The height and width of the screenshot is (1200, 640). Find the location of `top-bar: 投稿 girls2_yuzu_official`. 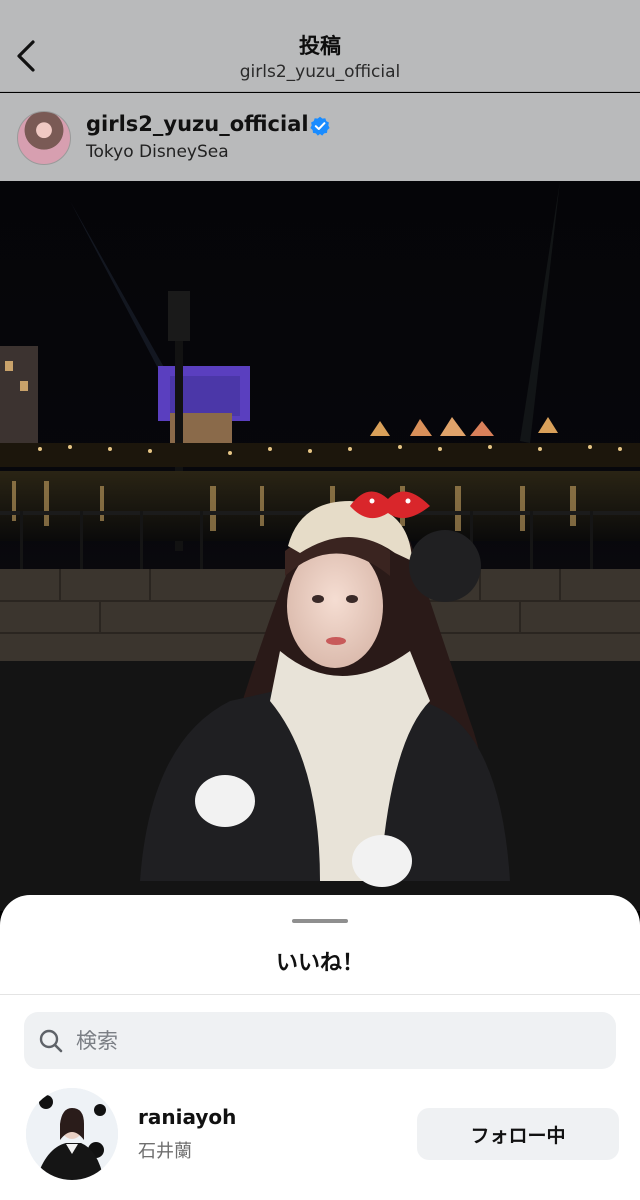

top-bar: 投稿 girls2_yuzu_official is located at coordinates (320, 46).